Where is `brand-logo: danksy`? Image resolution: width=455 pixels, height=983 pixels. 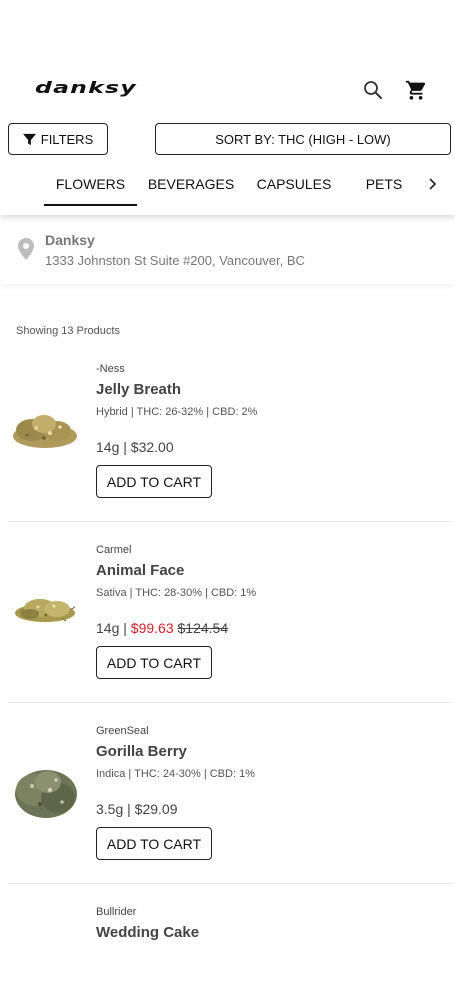
brand-logo: danksy is located at coordinates (91, 87).